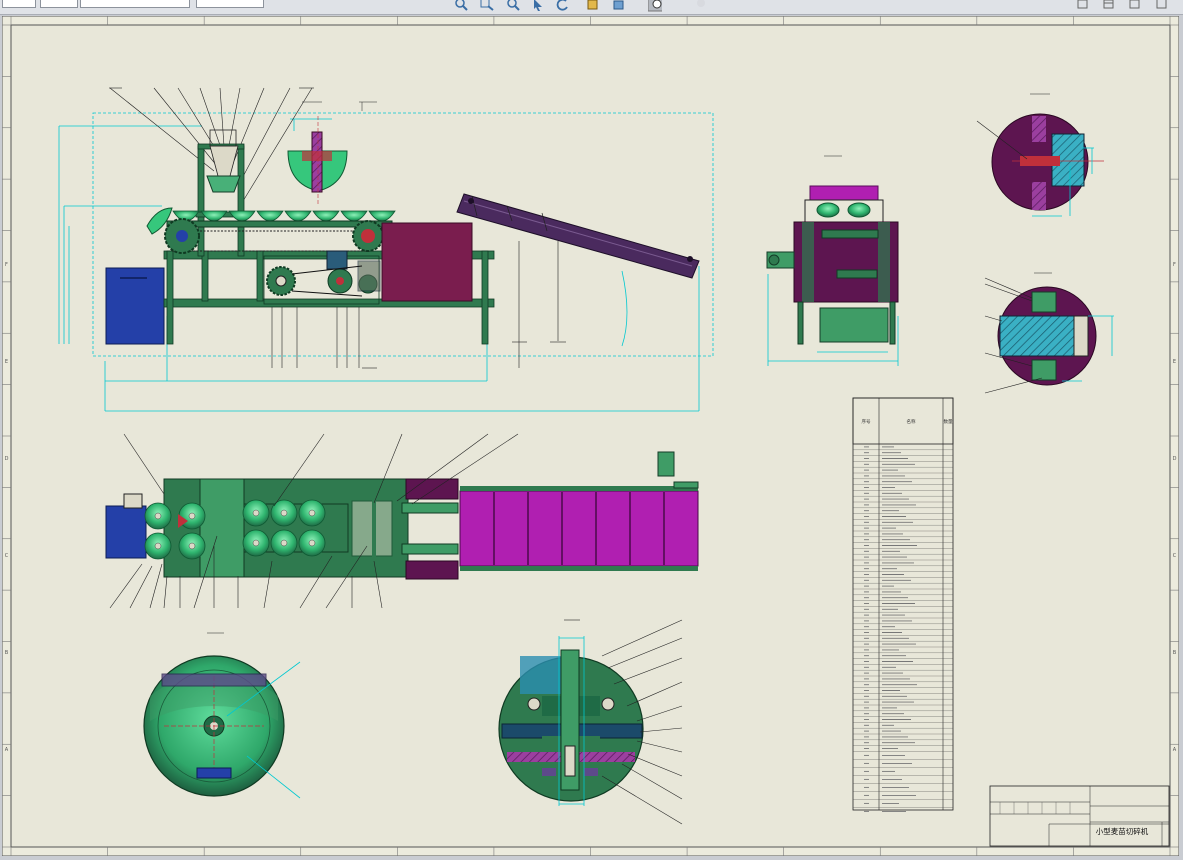 This screenshot has width=1183, height=860. I want to click on hide-show-icon, so click(701, 6).